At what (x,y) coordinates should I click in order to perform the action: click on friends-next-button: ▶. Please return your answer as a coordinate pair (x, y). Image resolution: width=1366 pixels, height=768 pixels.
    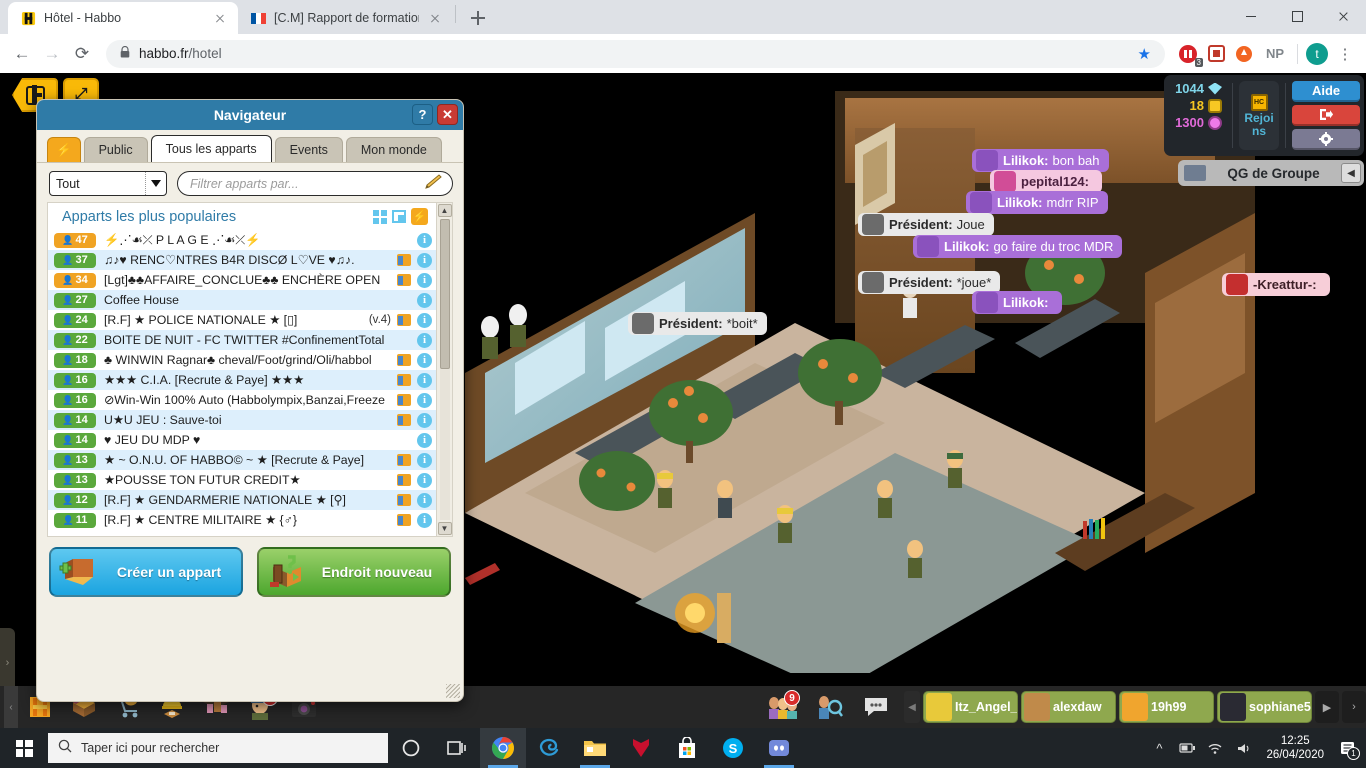
    Looking at the image, I should click on (1327, 707).